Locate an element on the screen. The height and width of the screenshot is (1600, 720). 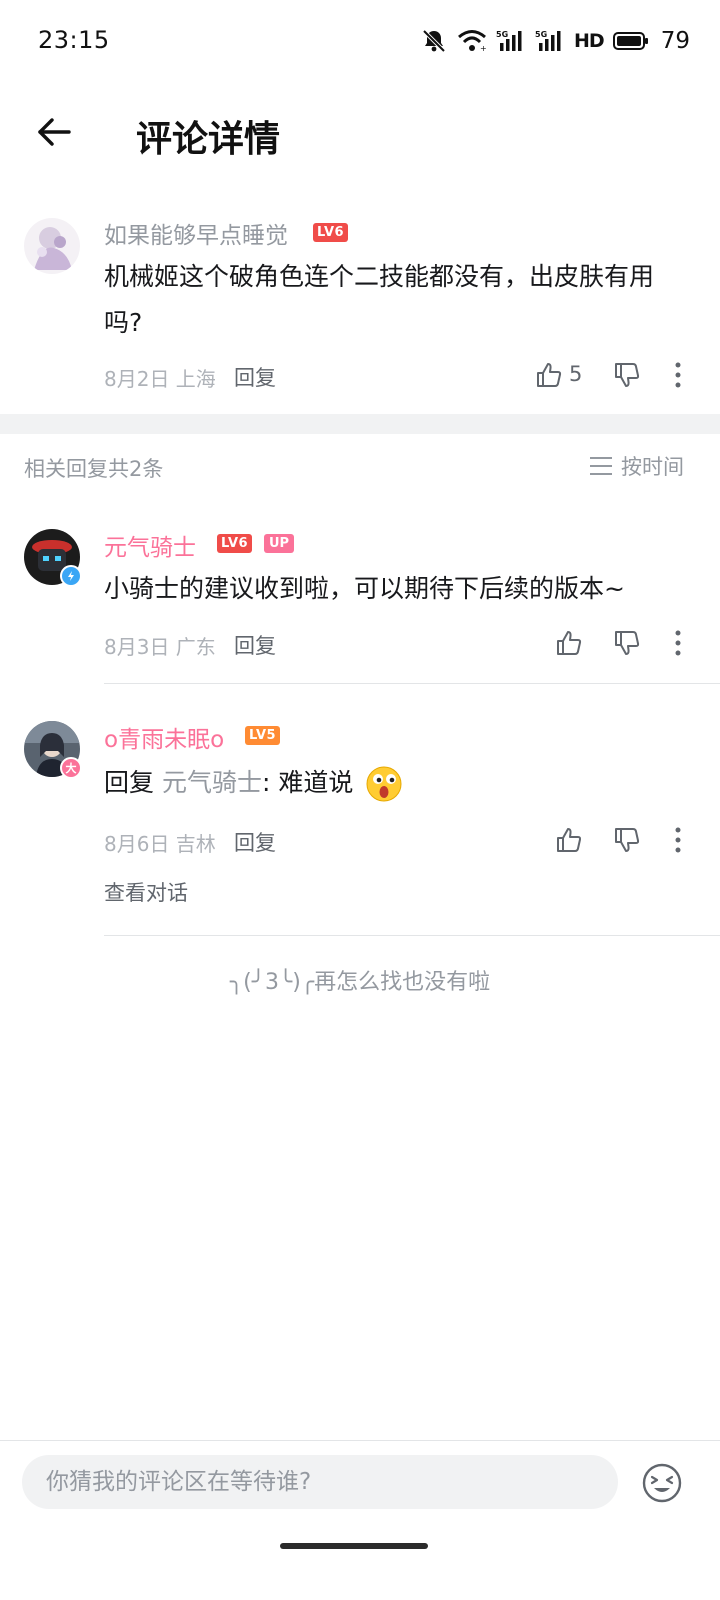
verified-badge-icon is located at coordinates (71, 576).